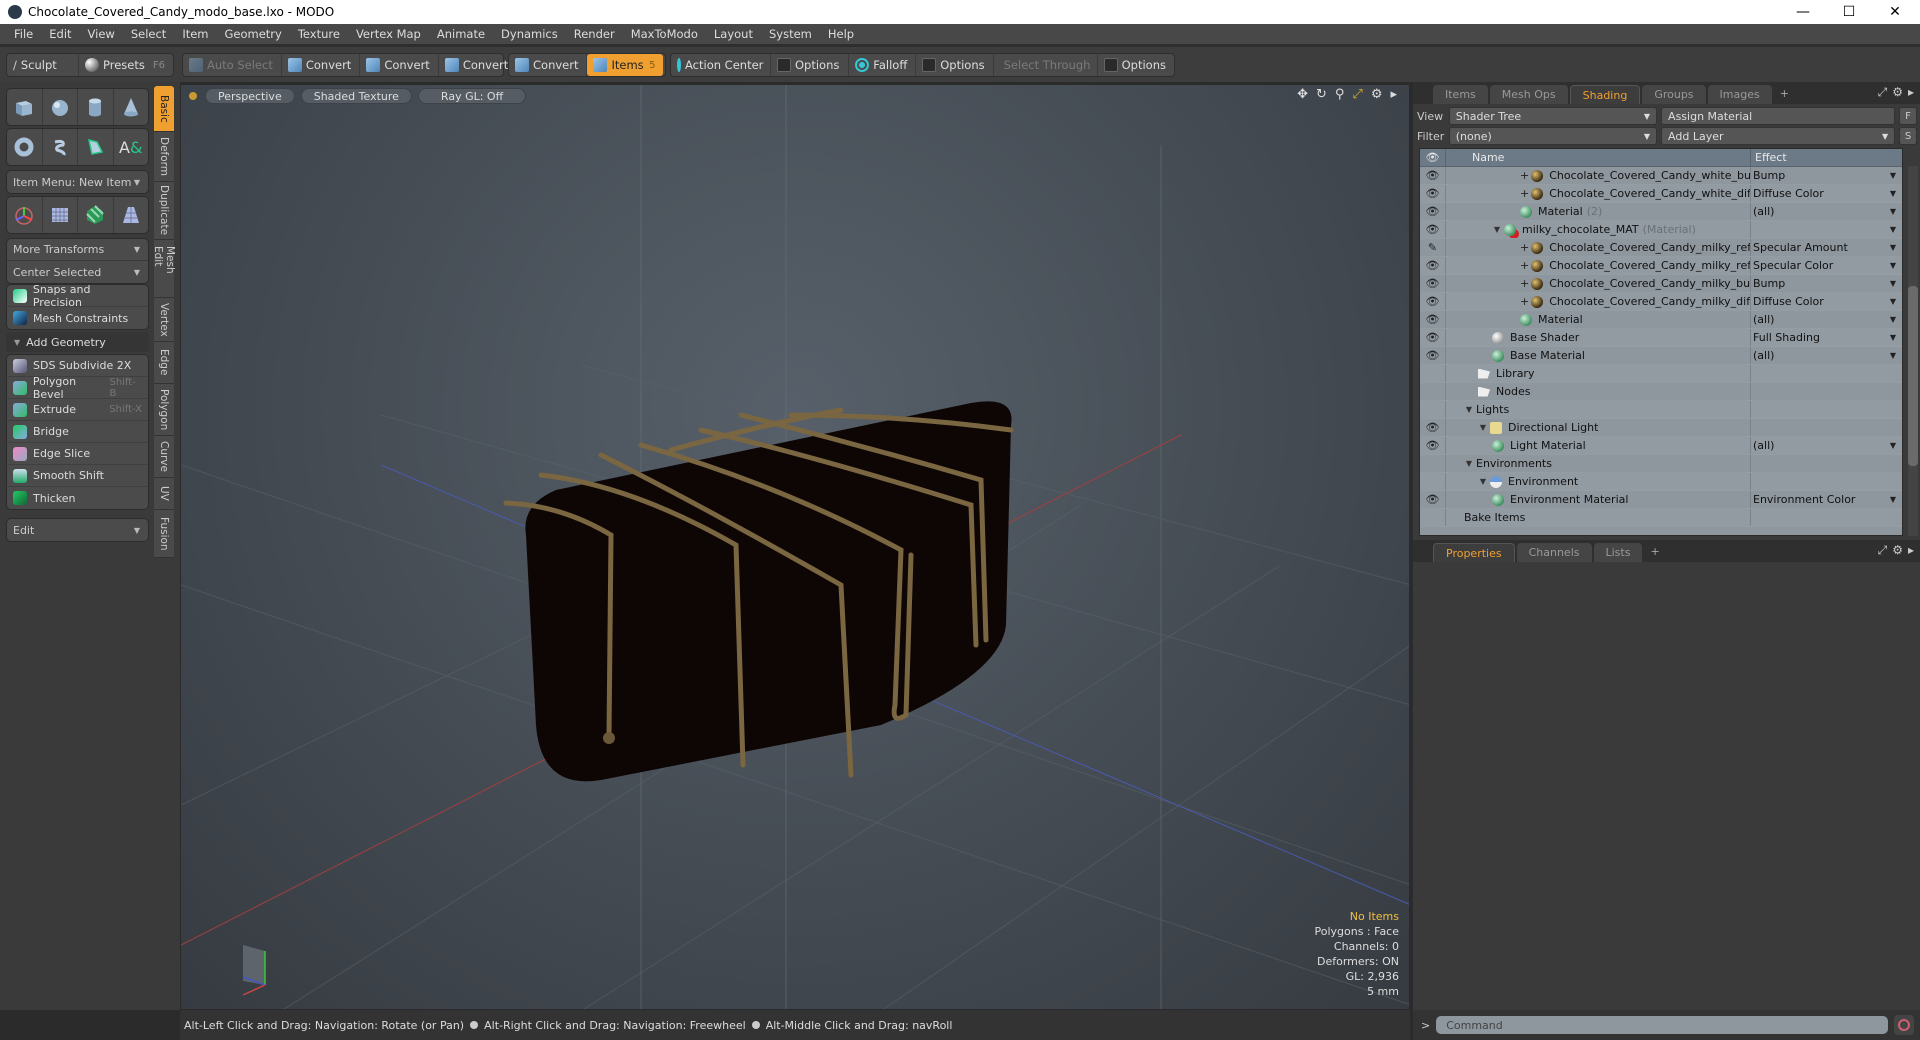  I want to click on add-layer-select: Add Layer ▼, so click(1778, 136).